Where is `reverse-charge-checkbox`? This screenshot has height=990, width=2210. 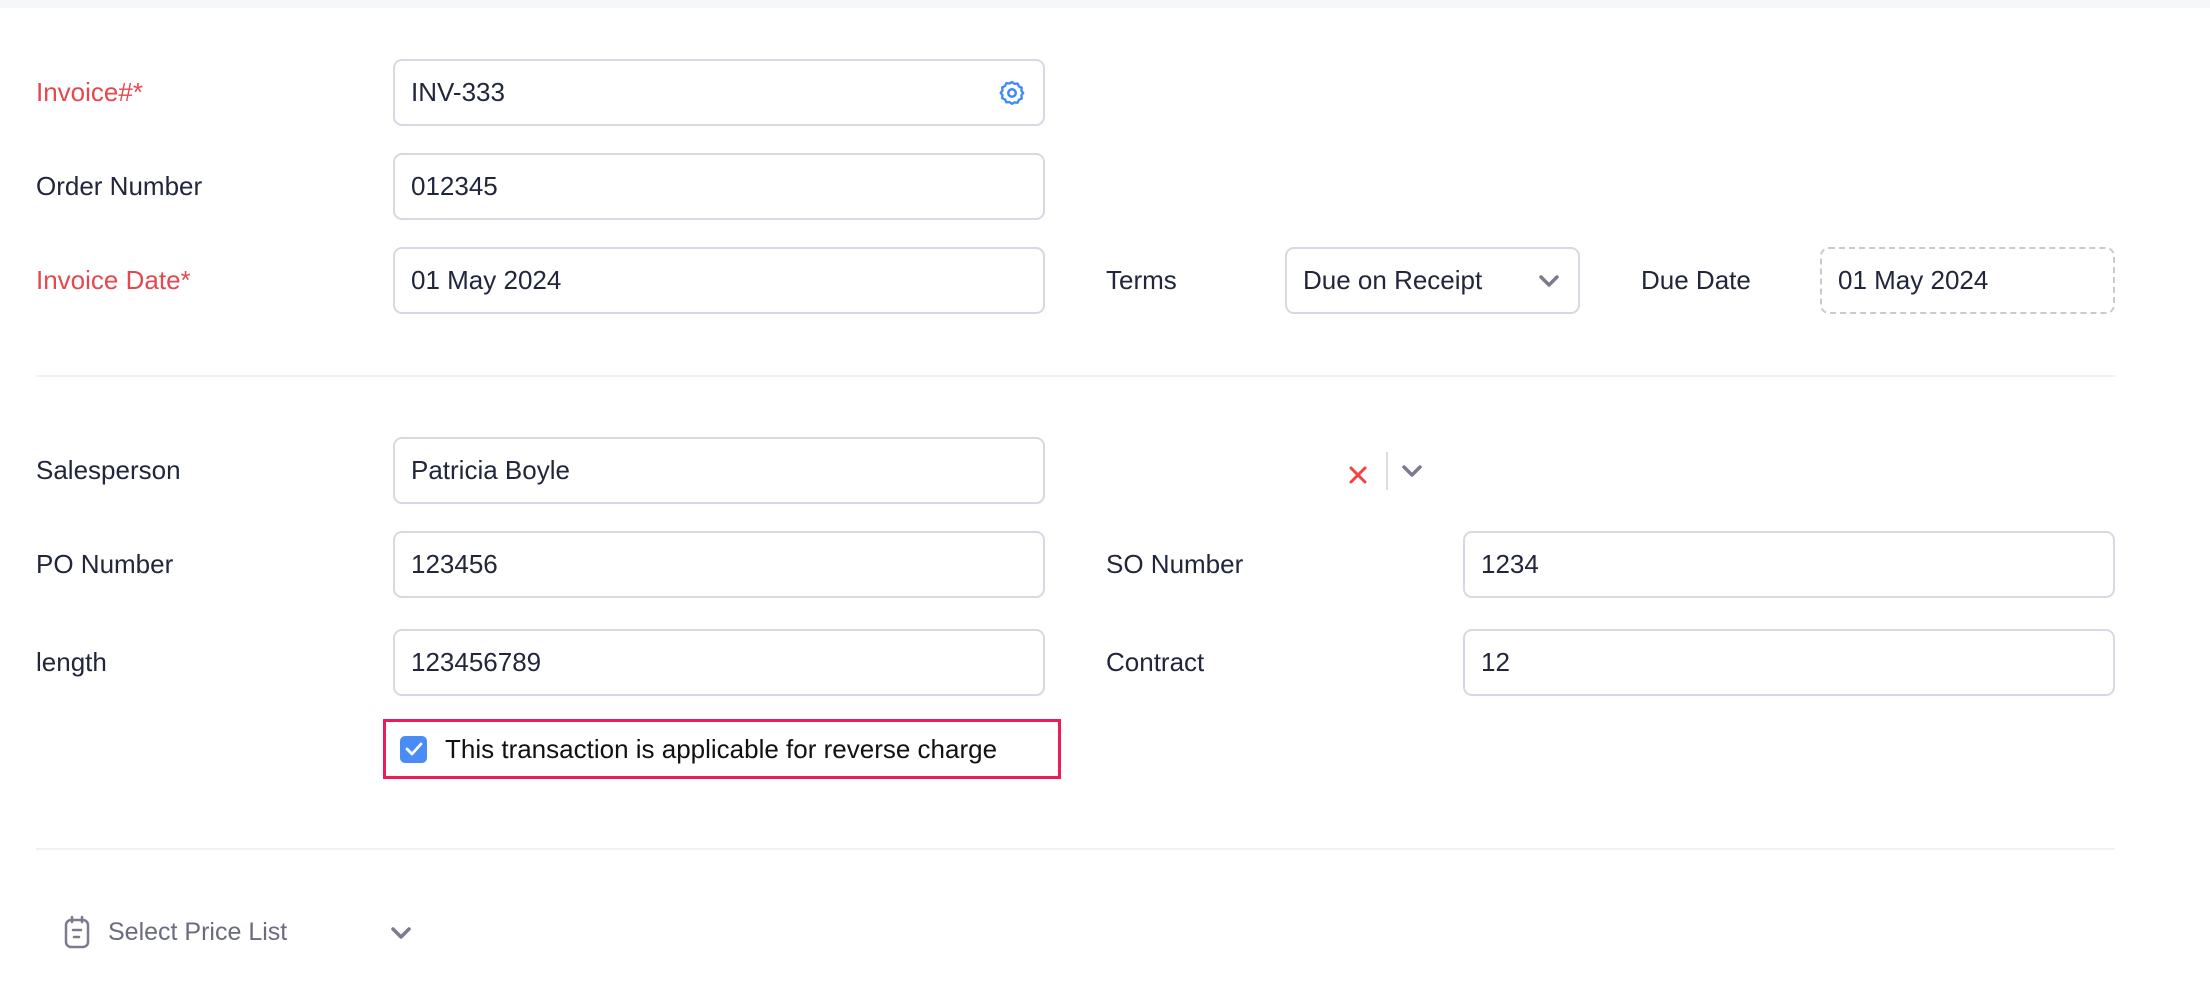 reverse-charge-checkbox is located at coordinates (413, 749).